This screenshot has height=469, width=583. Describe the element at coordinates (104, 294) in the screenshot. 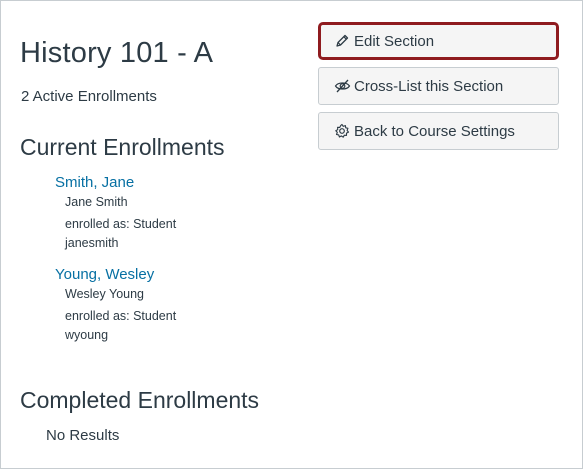

I see `student-full-name: Wesley Young` at that location.